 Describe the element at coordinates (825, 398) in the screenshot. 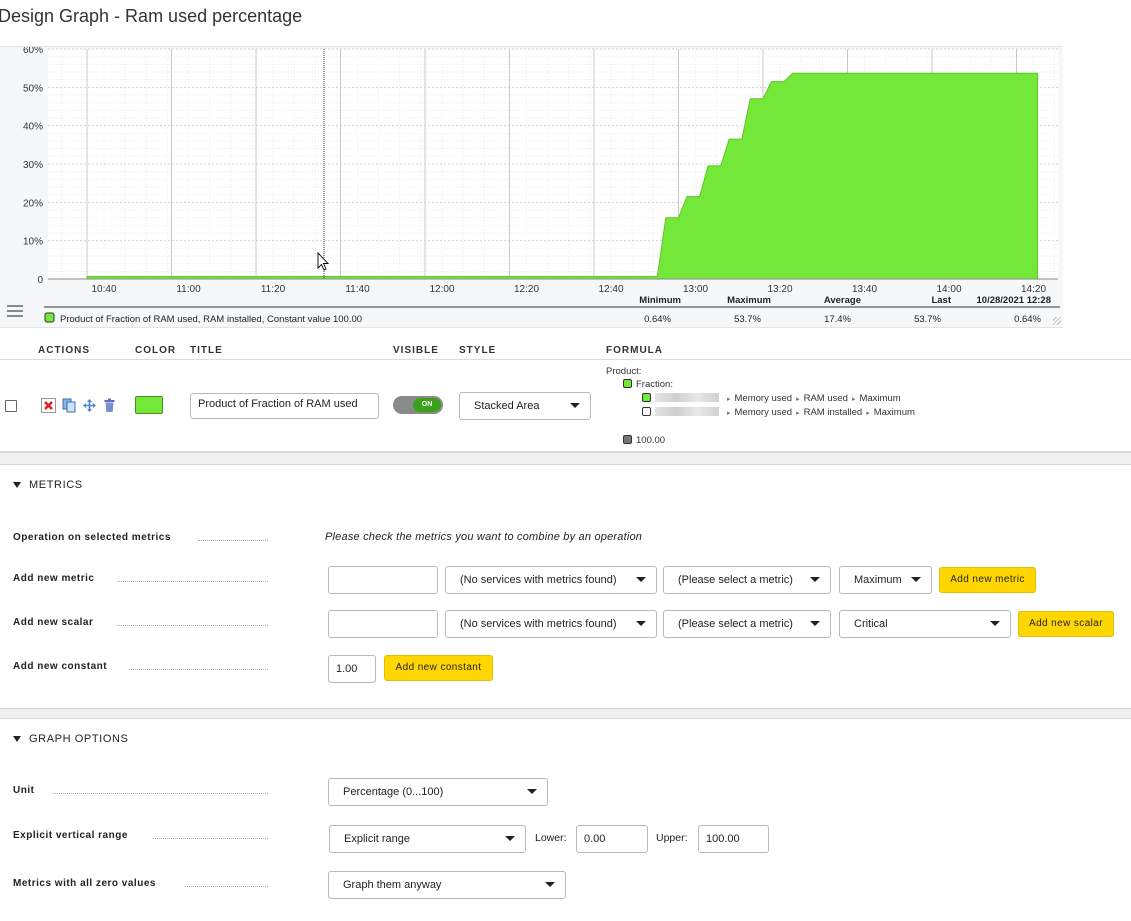

I see `line1-metric: RAM used` at that location.